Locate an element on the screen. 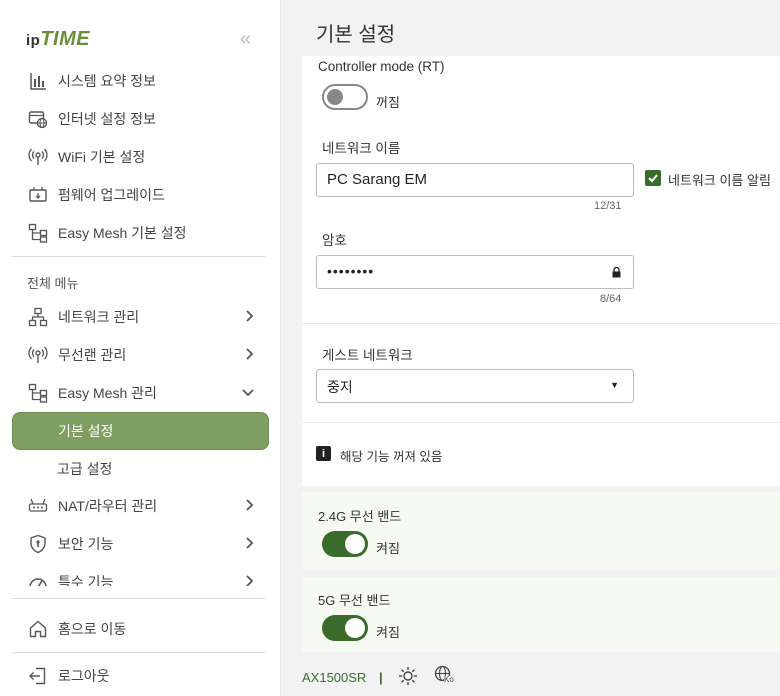 This screenshot has width=780, height=696. sidebar-item-go-home: 홈으로 이동 is located at coordinates (140, 629).